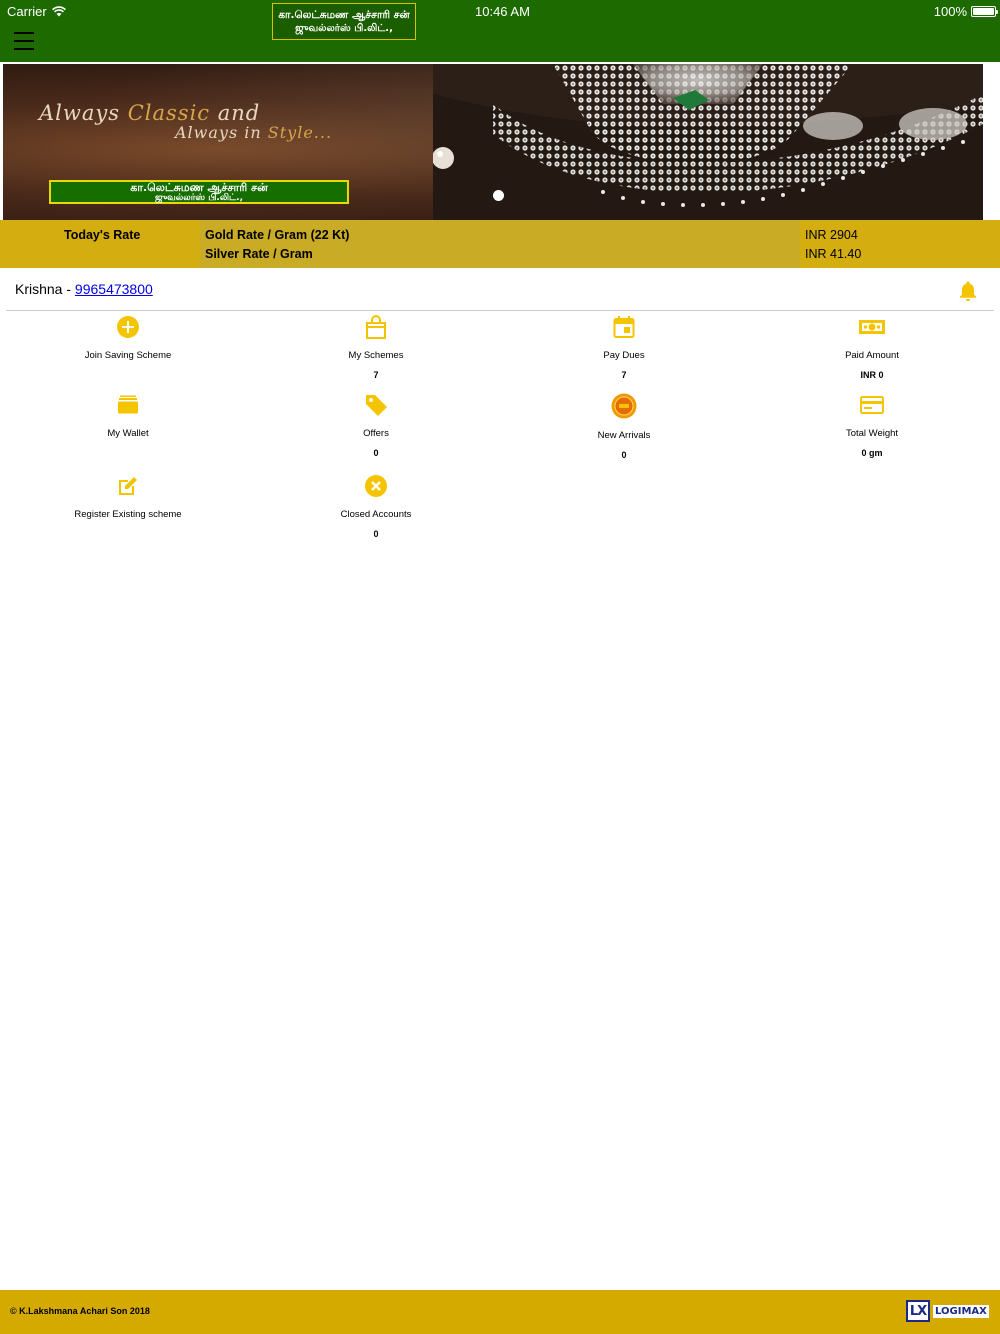 The image size is (1000, 1334). What do you see at coordinates (344, 28) in the screenshot?
I see `header-logo-line2: ஜுவல்லர்ஸ் பி.லிட்.,` at bounding box center [344, 28].